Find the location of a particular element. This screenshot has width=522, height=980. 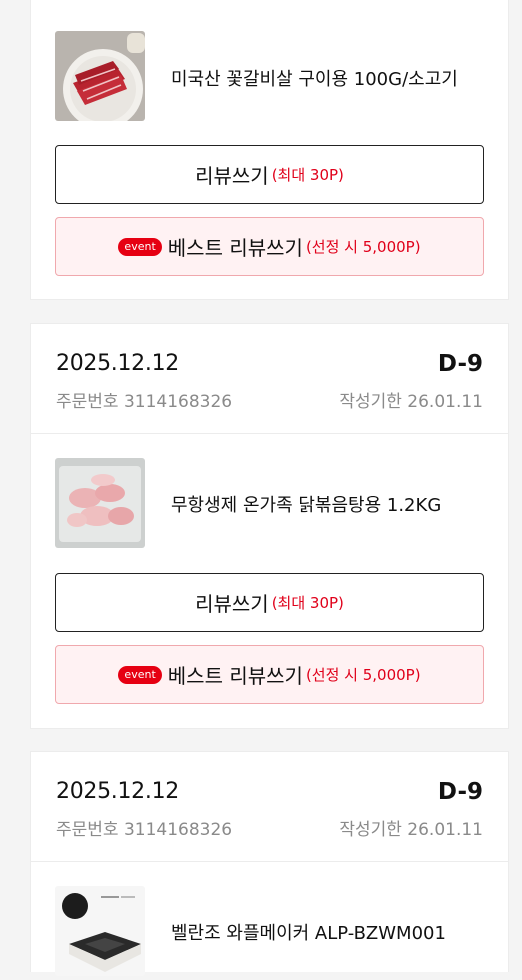

product-row: 미국산 꽃갈비살 구이용 100G/소고기 is located at coordinates (269, 67).